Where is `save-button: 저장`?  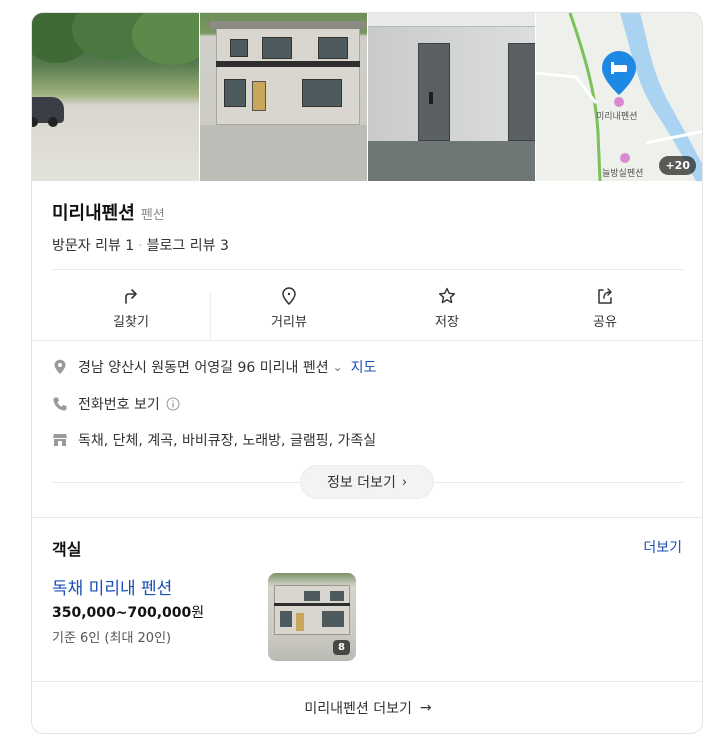 save-button: 저장 is located at coordinates (447, 308).